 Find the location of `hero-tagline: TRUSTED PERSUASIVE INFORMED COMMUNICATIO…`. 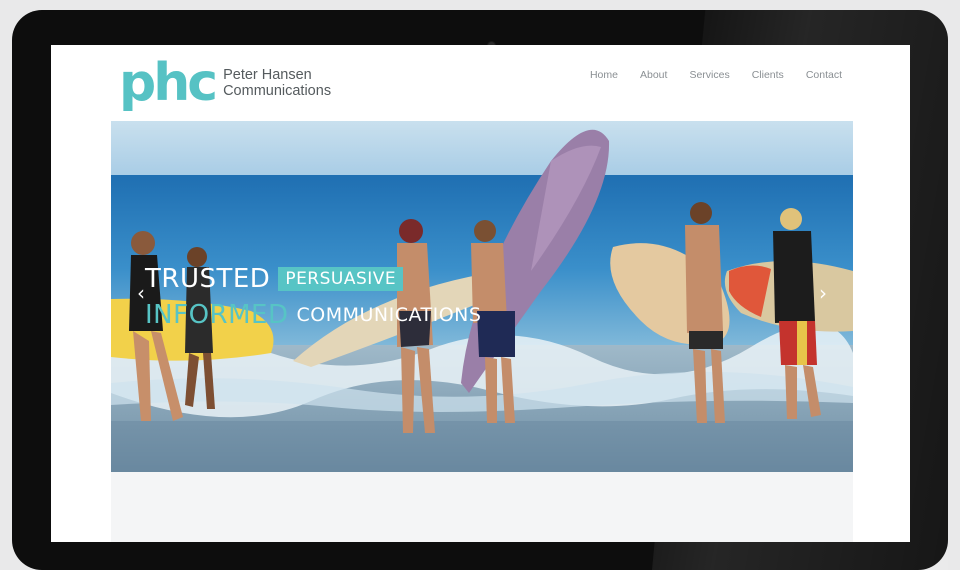

hero-tagline: TRUSTED PERSUASIVE INFORMED COMMUNICATIO… is located at coordinates (313, 297).